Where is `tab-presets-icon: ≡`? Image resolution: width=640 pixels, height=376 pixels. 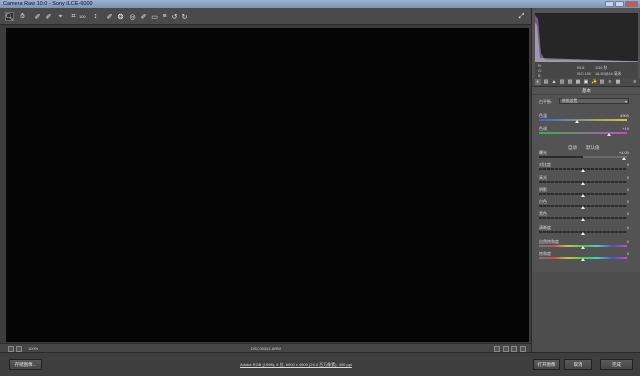 tab-presets-icon: ≡ is located at coordinates (610, 82).